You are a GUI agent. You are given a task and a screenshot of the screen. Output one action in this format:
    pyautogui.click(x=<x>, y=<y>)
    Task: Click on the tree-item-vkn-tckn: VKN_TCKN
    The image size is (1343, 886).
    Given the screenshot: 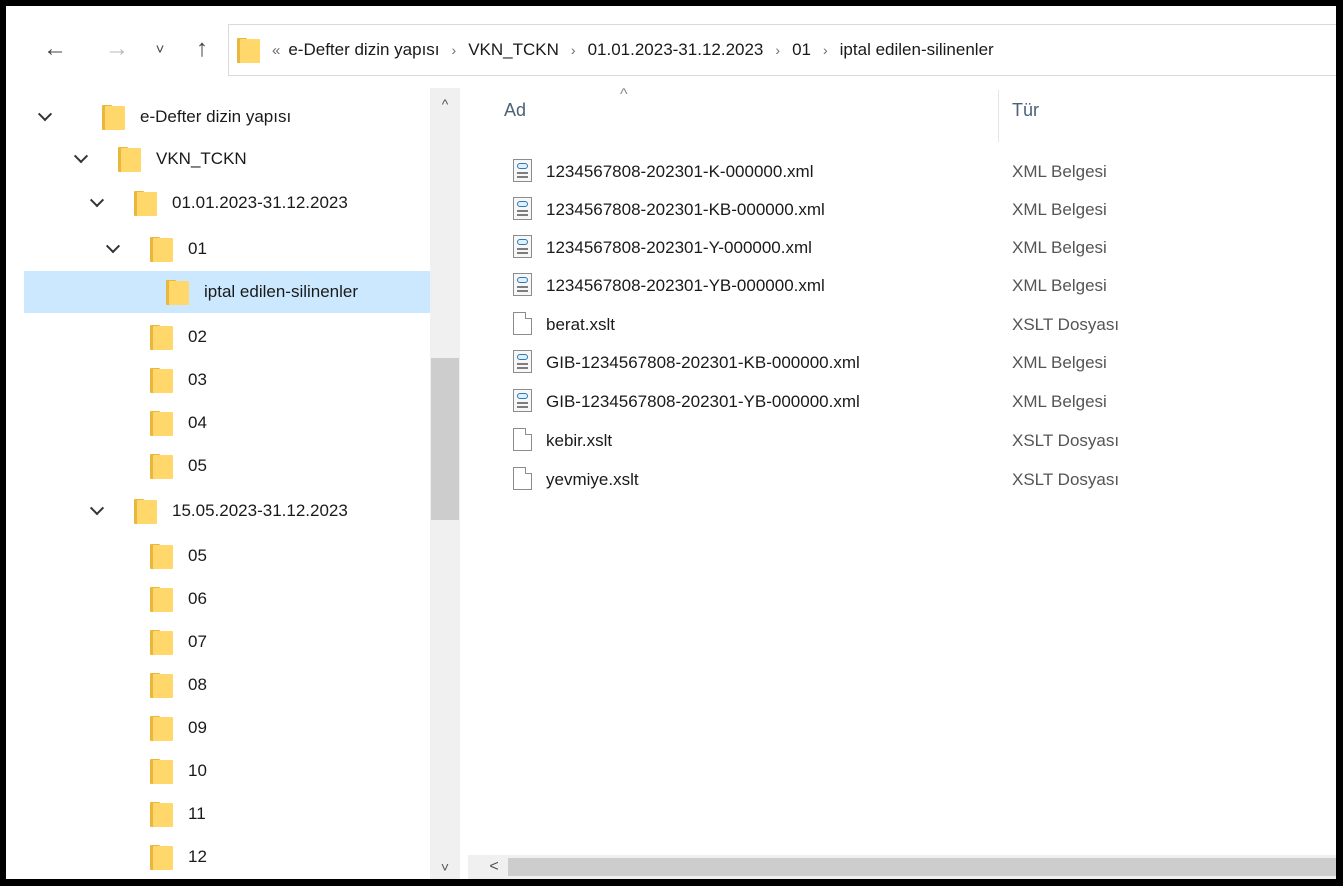 What is the action you would take?
    pyautogui.click(x=227, y=159)
    